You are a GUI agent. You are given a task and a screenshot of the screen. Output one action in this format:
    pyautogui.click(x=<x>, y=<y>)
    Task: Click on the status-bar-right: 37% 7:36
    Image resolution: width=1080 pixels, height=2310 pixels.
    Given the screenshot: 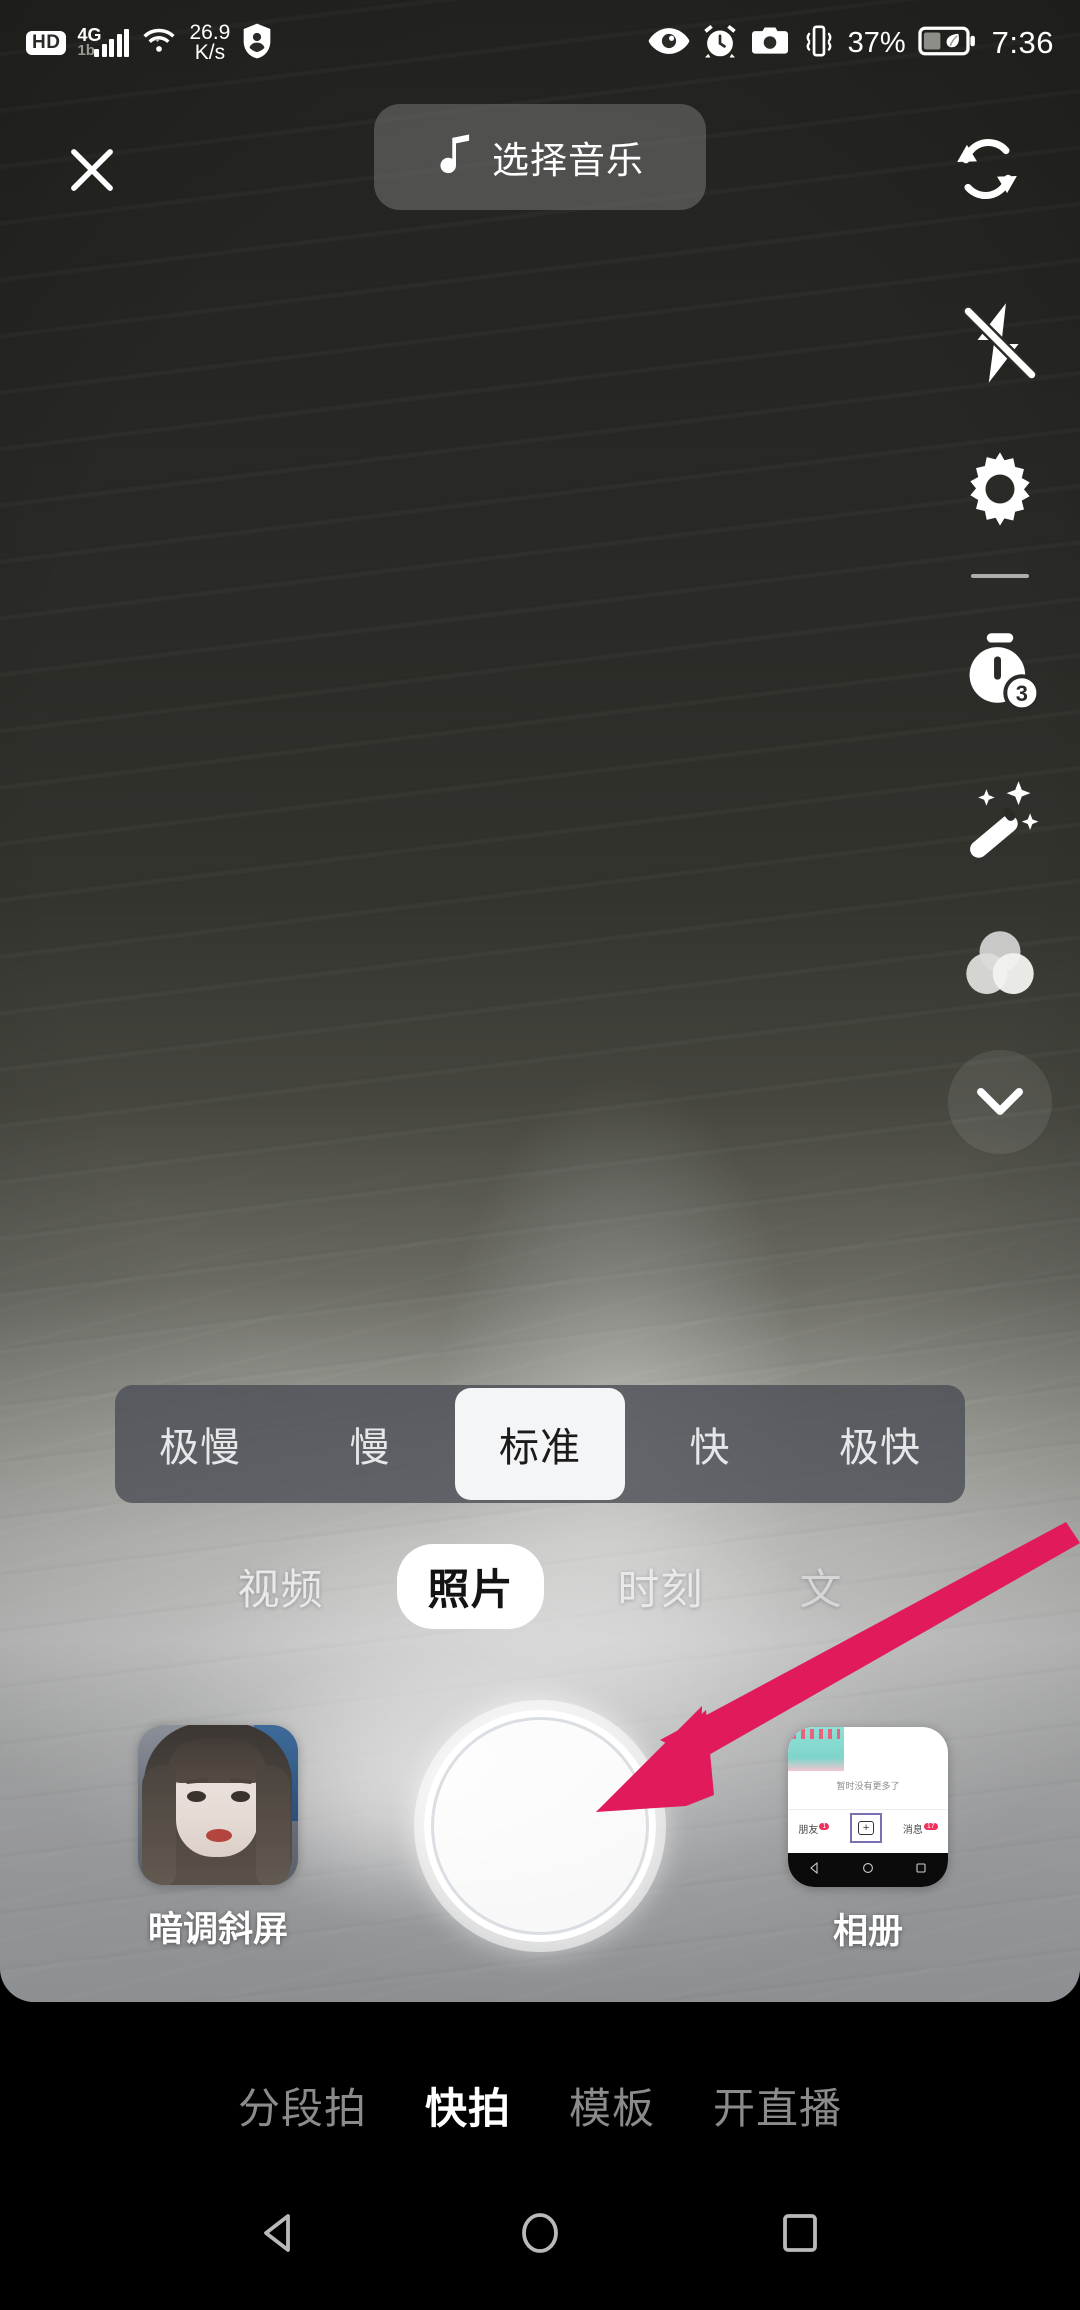 What is the action you would take?
    pyautogui.click(x=851, y=43)
    